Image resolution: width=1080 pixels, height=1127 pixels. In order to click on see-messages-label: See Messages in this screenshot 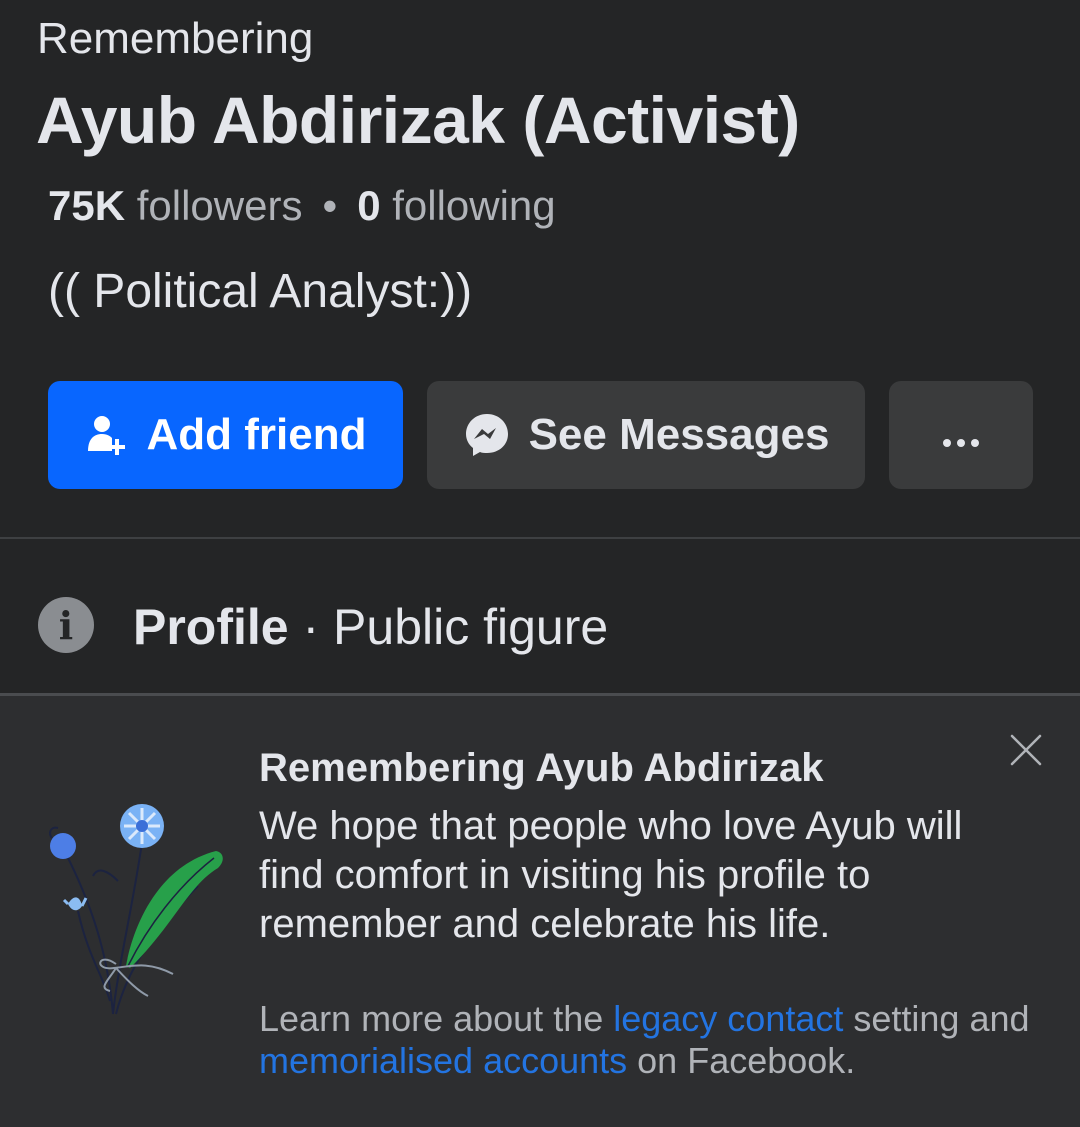, I will do `click(679, 434)`.